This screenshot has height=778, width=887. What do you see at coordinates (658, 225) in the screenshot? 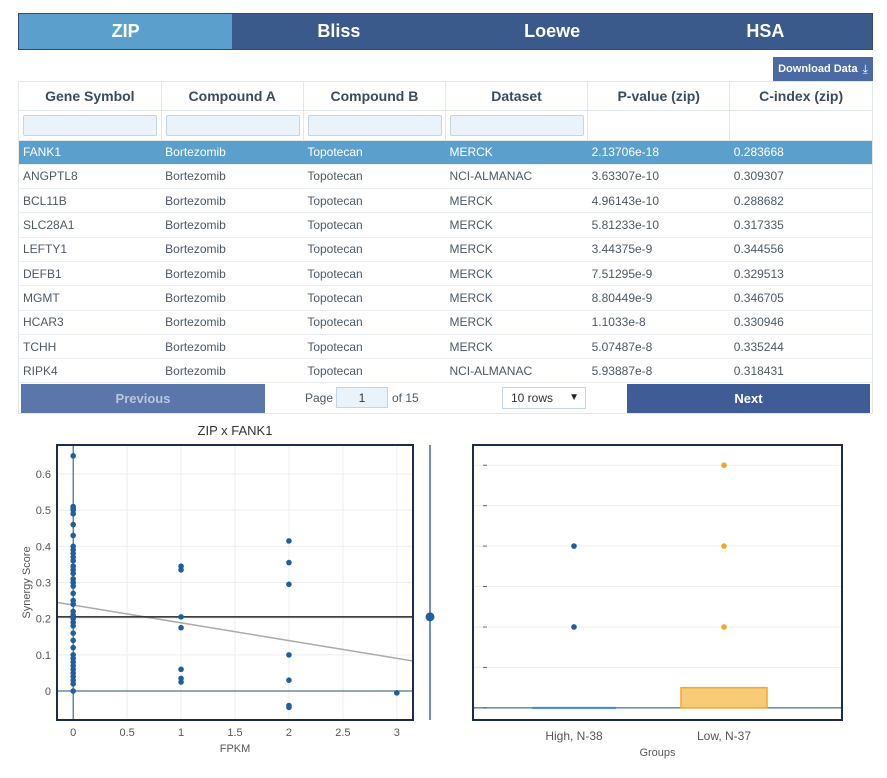
I see `p-value-cell: 5.81233e-10` at bounding box center [658, 225].